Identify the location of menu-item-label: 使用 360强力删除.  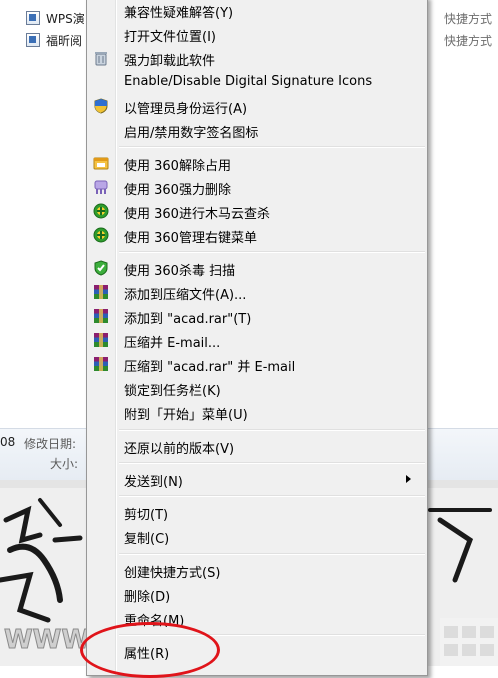
(177, 190).